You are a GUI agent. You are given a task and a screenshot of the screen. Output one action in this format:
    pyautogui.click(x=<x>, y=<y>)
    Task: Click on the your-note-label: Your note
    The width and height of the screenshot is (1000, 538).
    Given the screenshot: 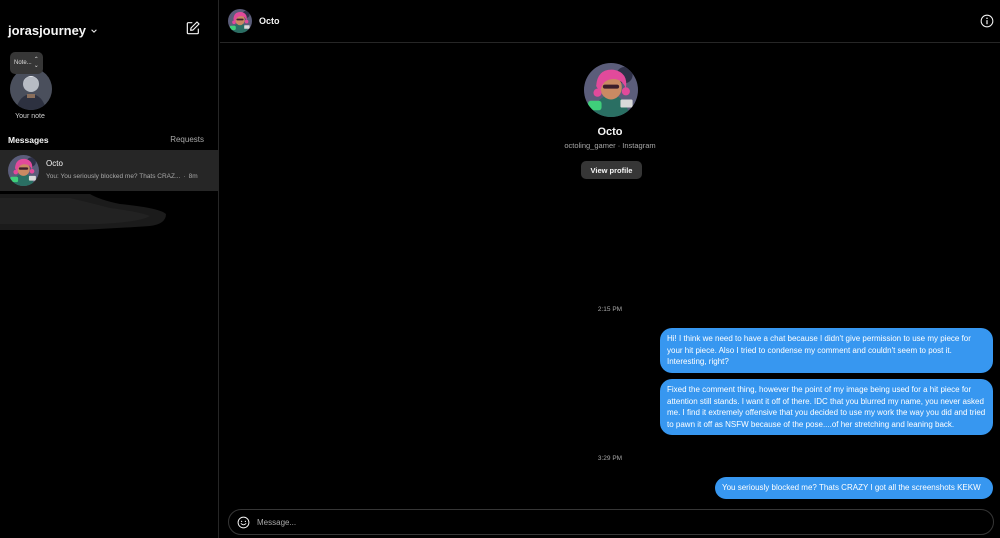 What is the action you would take?
    pyautogui.click(x=30, y=116)
    